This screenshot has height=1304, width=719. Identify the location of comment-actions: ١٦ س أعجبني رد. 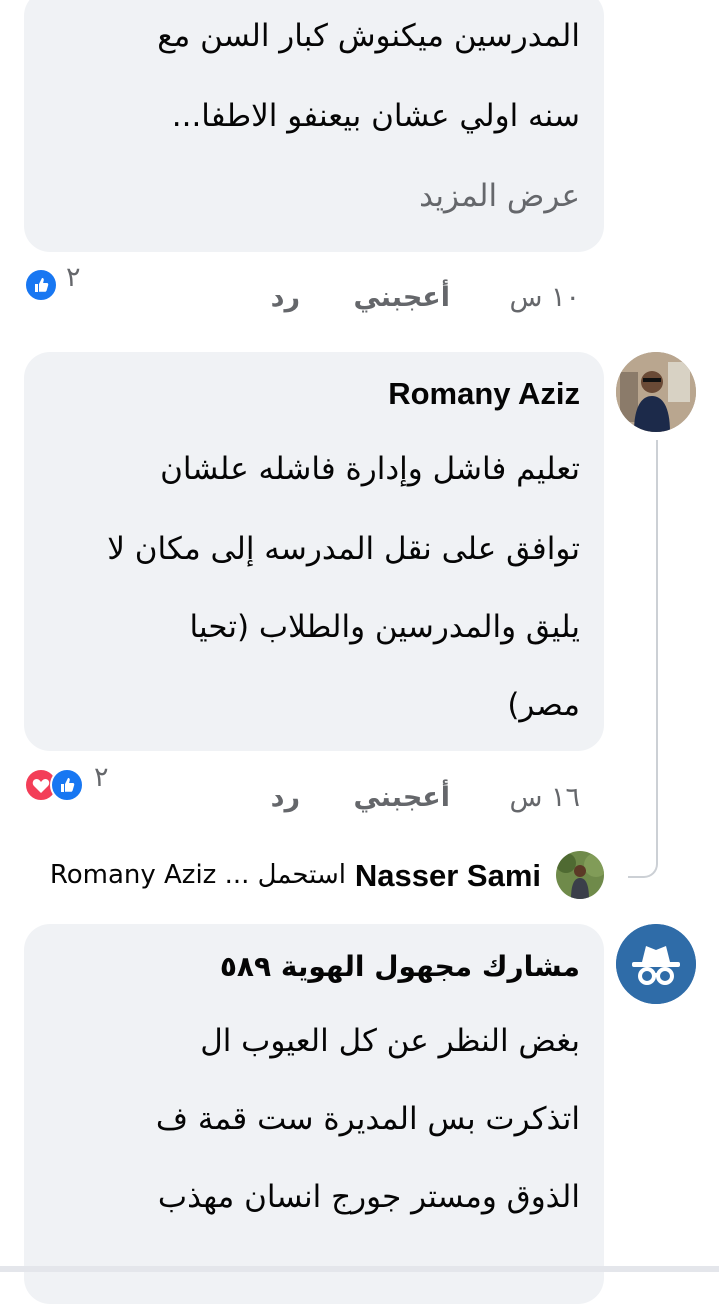
(425, 802).